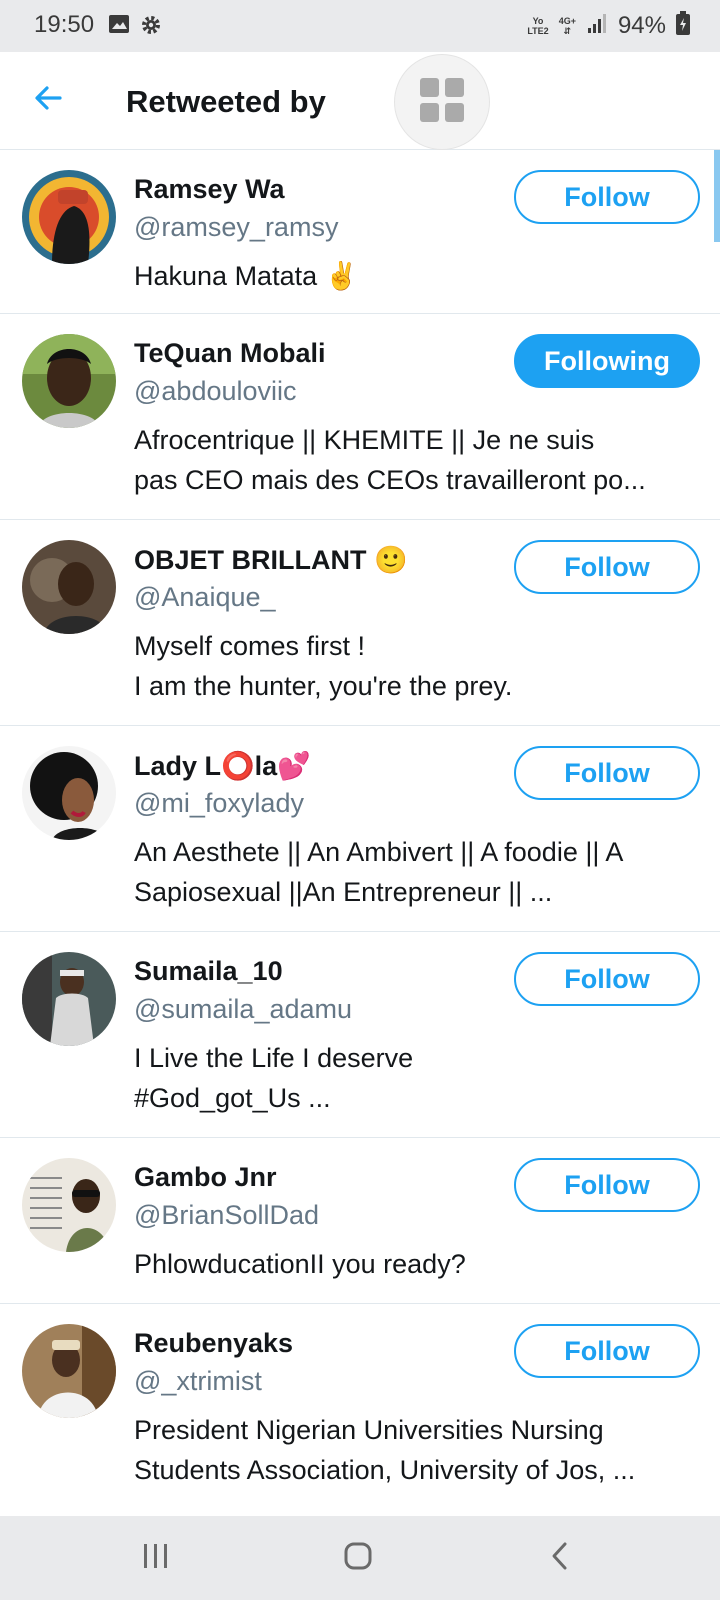  Describe the element at coordinates (208, 971) in the screenshot. I see `user-name: Sumaila_10` at that location.